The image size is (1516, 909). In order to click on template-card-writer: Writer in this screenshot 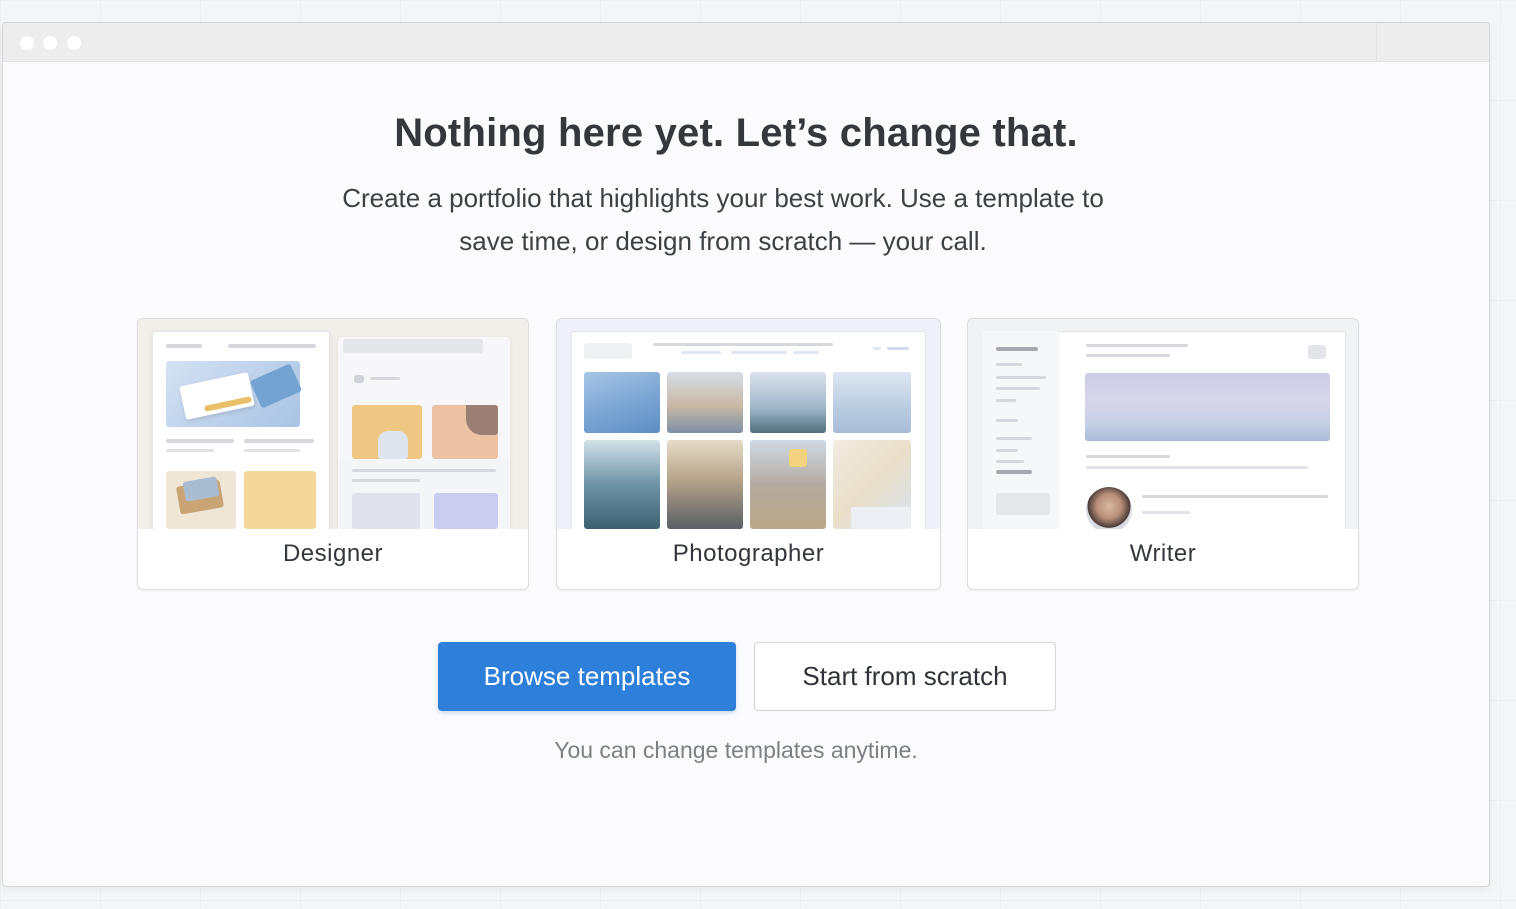, I will do `click(1163, 454)`.